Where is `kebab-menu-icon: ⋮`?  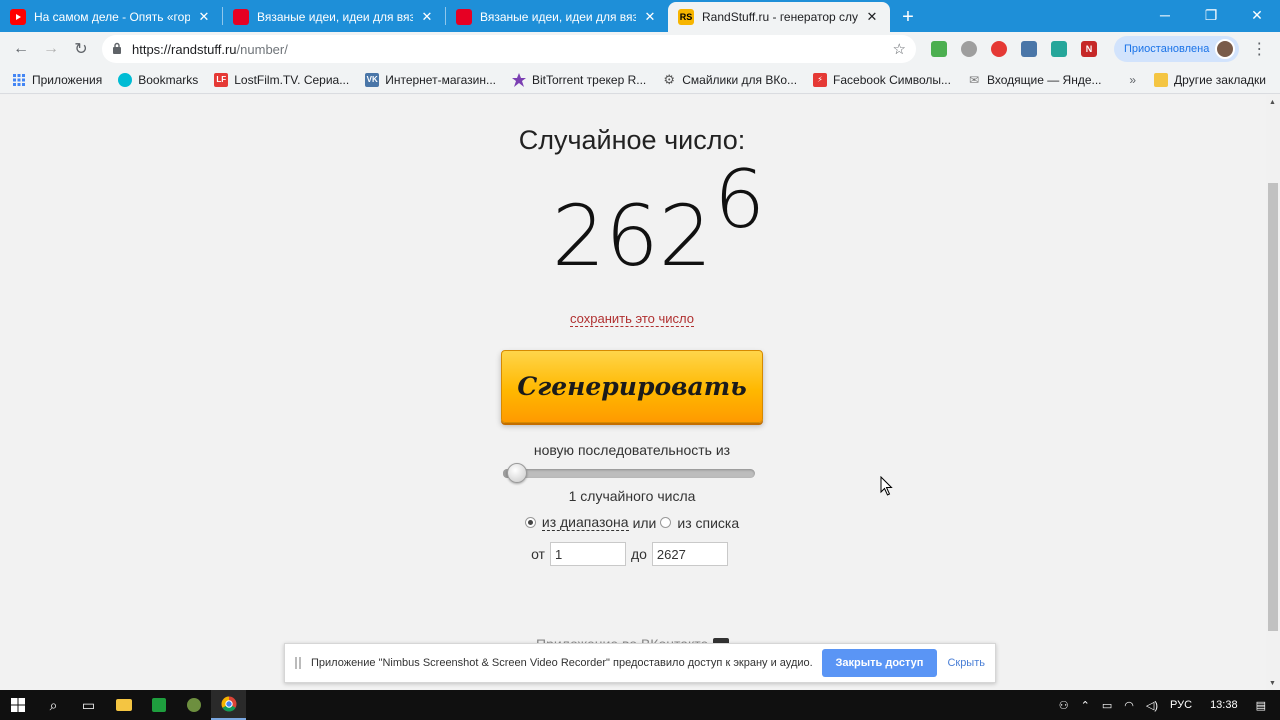 kebab-menu-icon: ⋮ is located at coordinates (1259, 49).